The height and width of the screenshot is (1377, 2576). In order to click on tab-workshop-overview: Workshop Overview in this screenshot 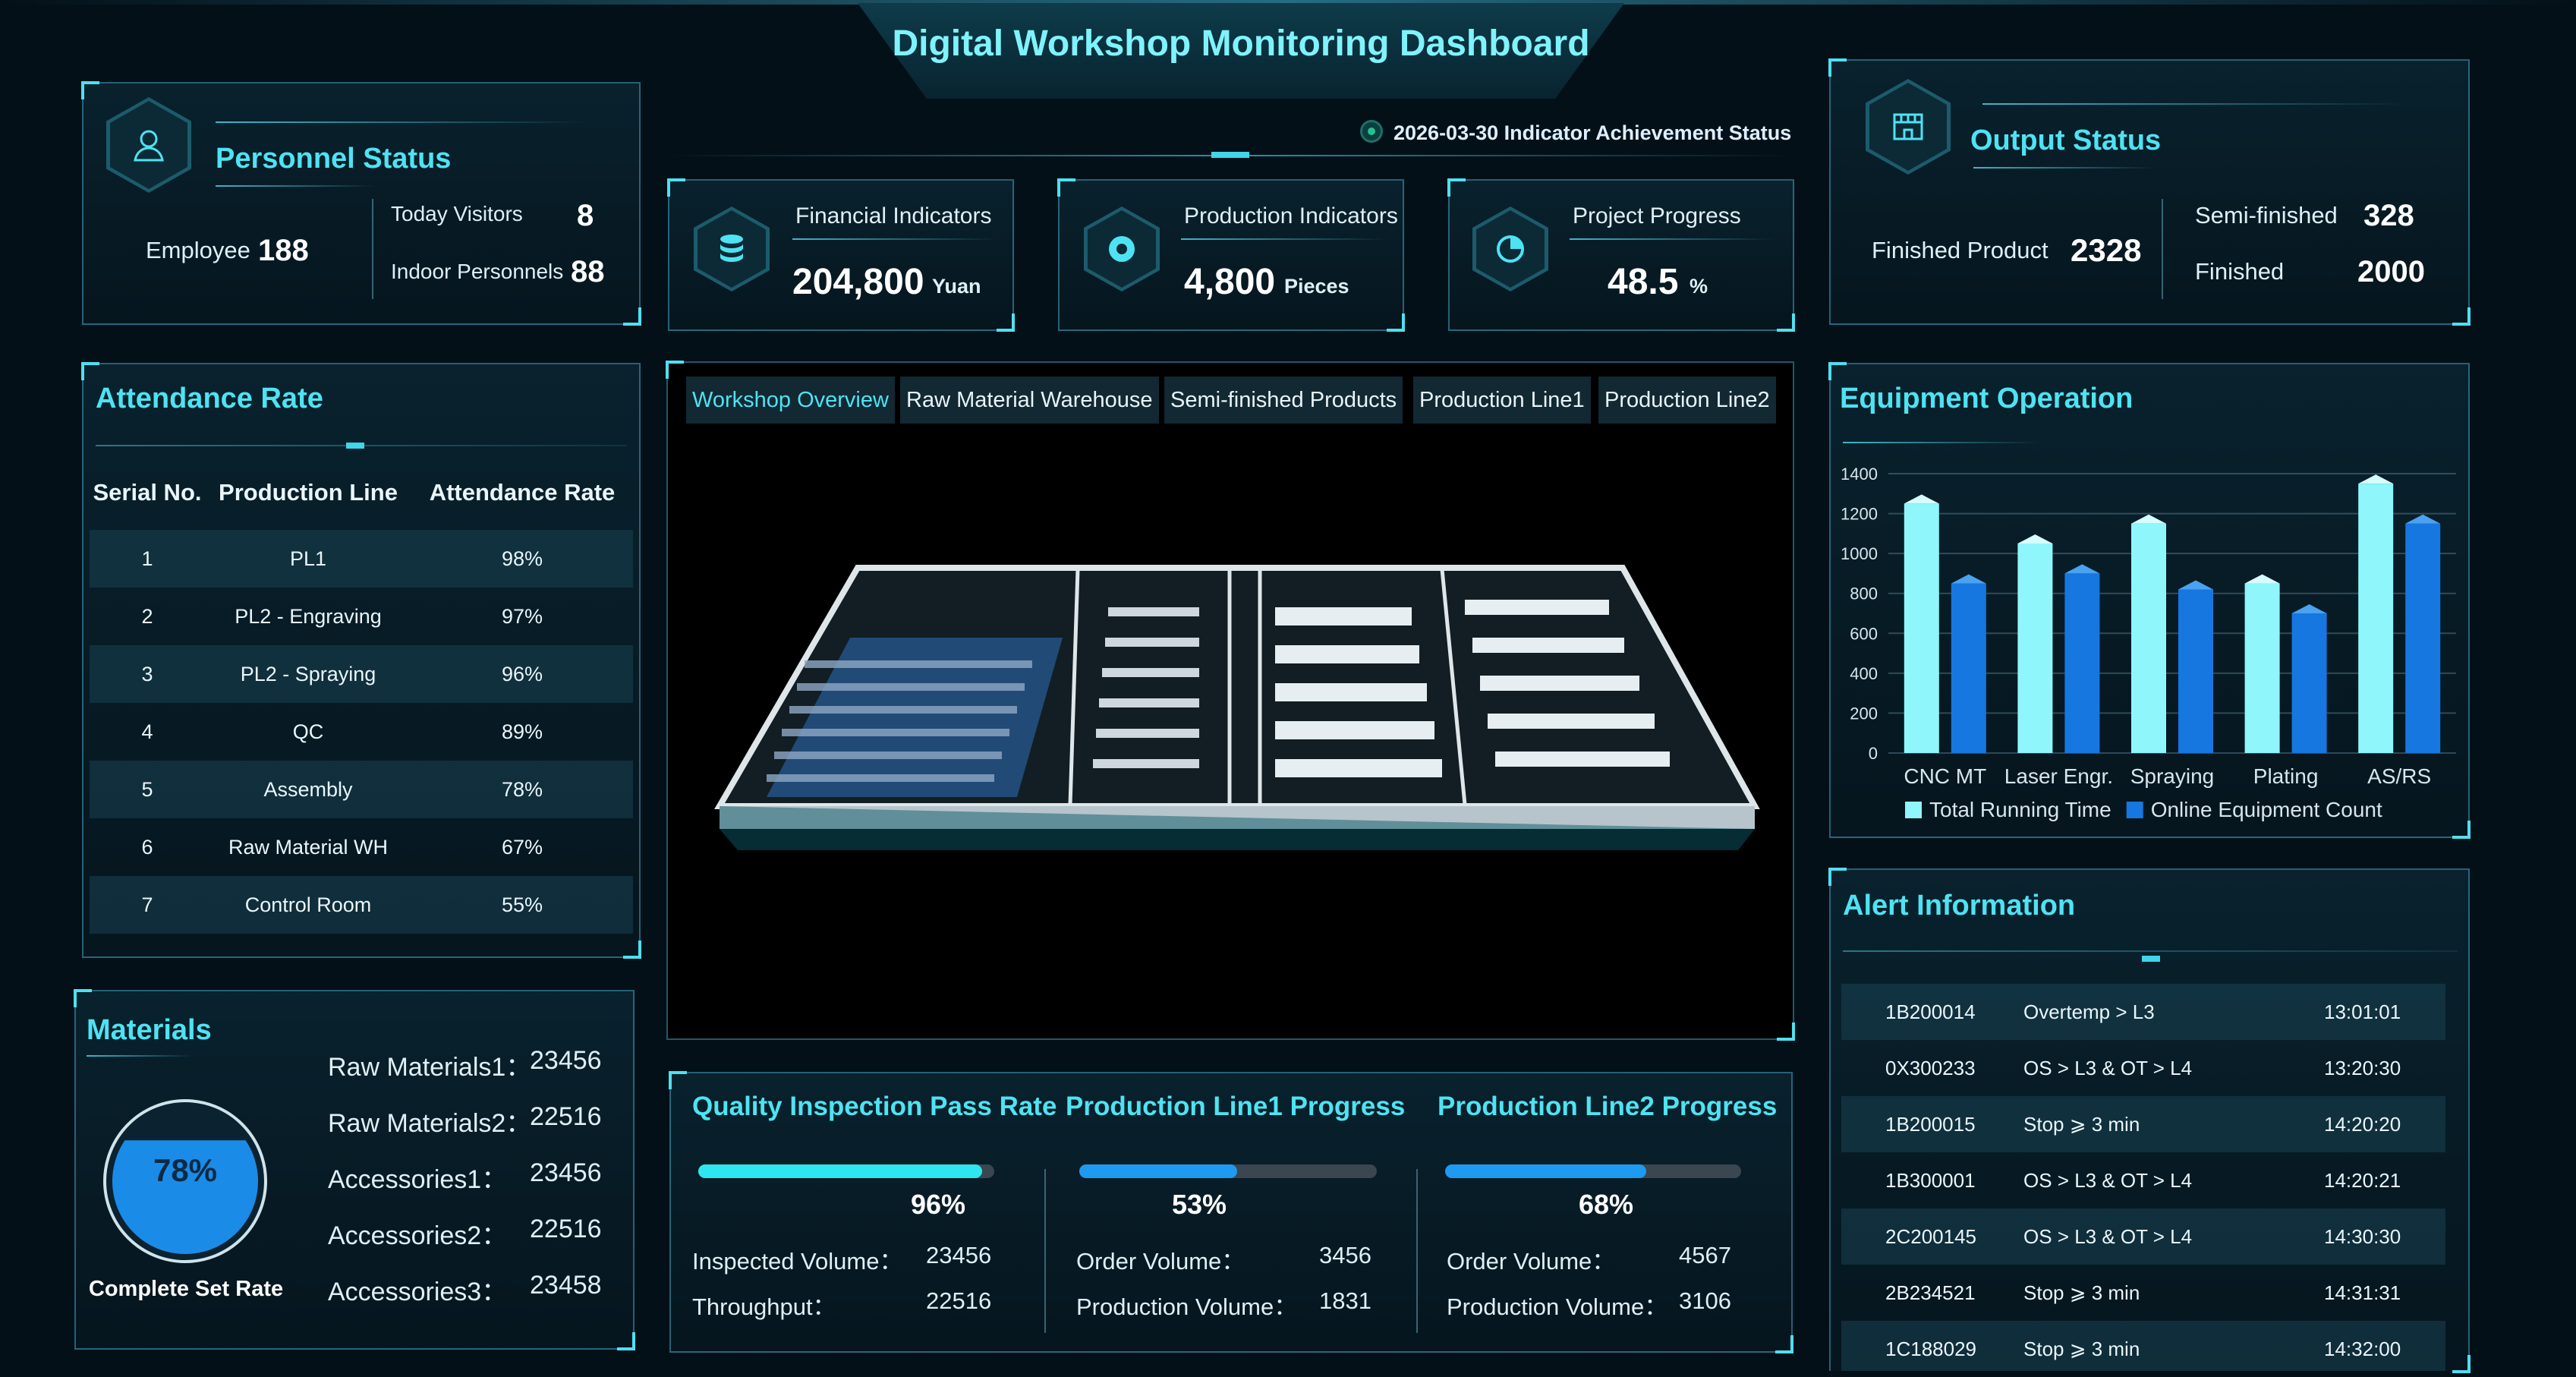, I will do `click(790, 400)`.